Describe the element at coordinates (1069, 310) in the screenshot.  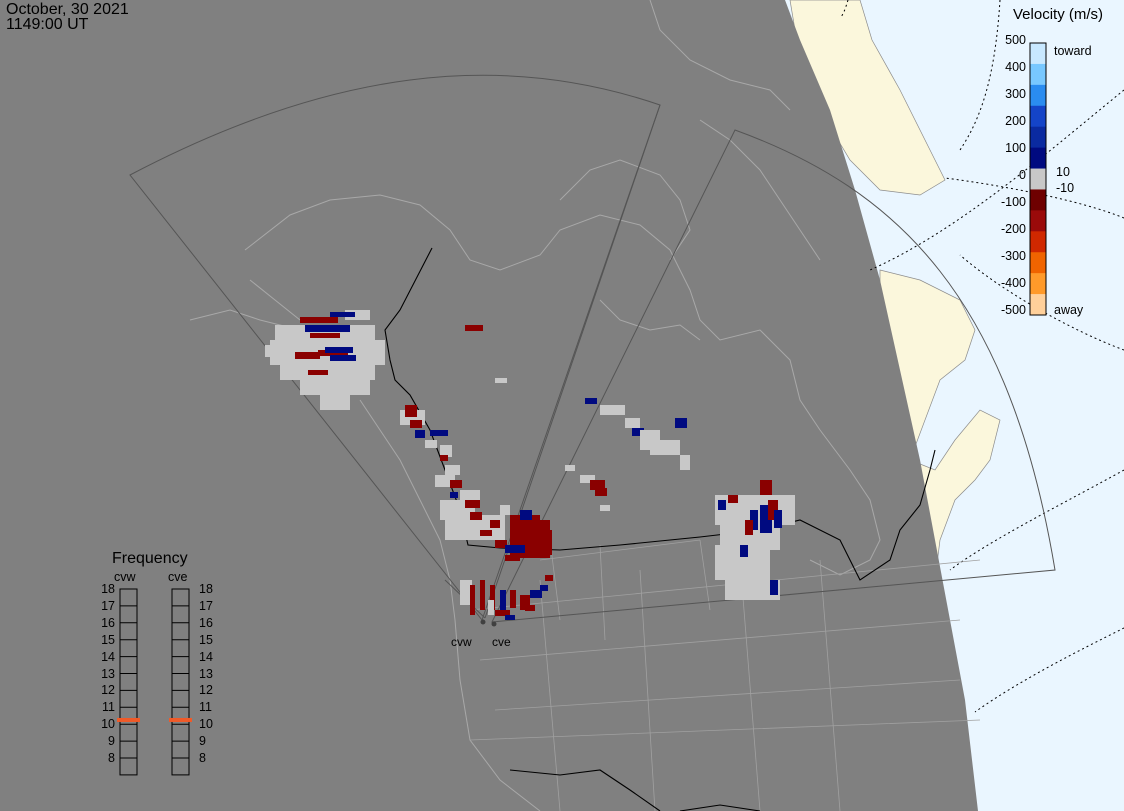
I see `away-label: away` at that location.